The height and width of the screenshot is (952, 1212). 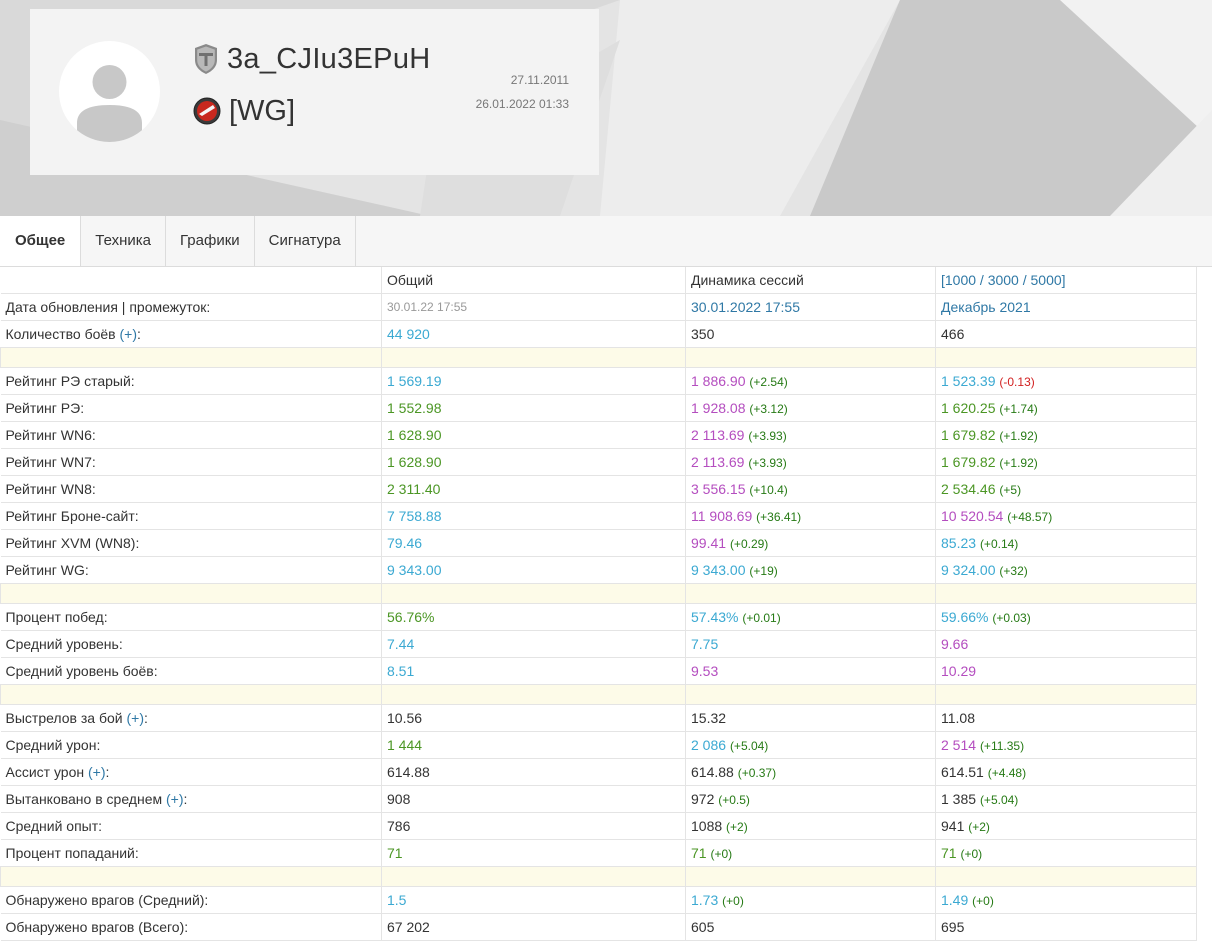 What do you see at coordinates (533, 462) in the screenshot?
I see `cell-total: 1 628.90` at bounding box center [533, 462].